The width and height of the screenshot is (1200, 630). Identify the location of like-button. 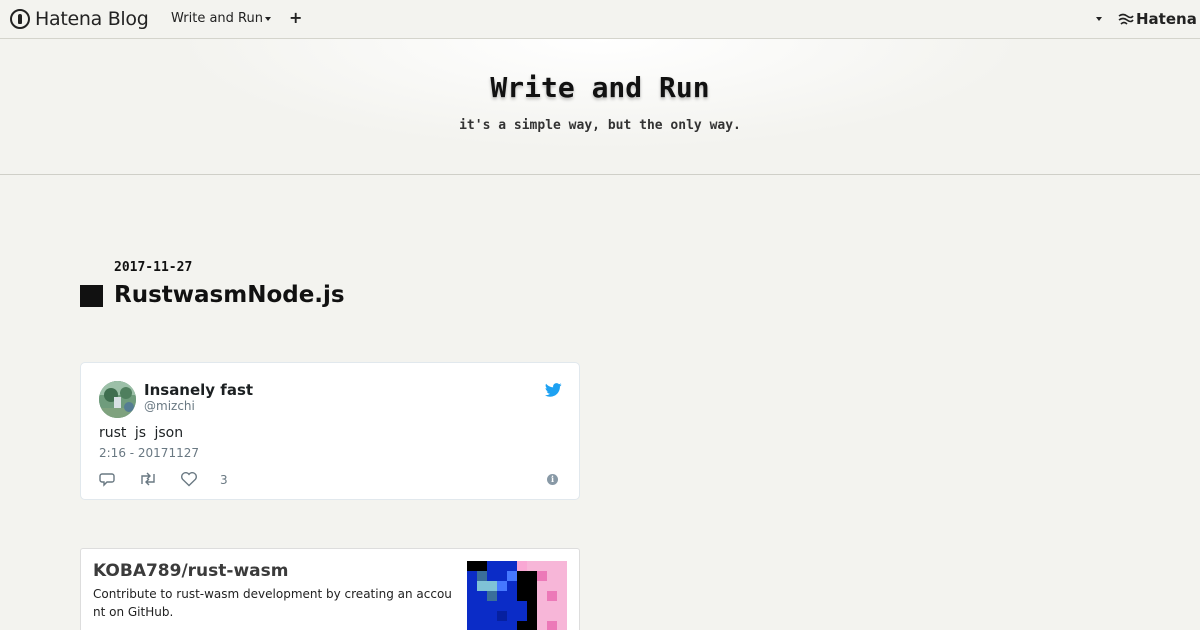
(189, 479).